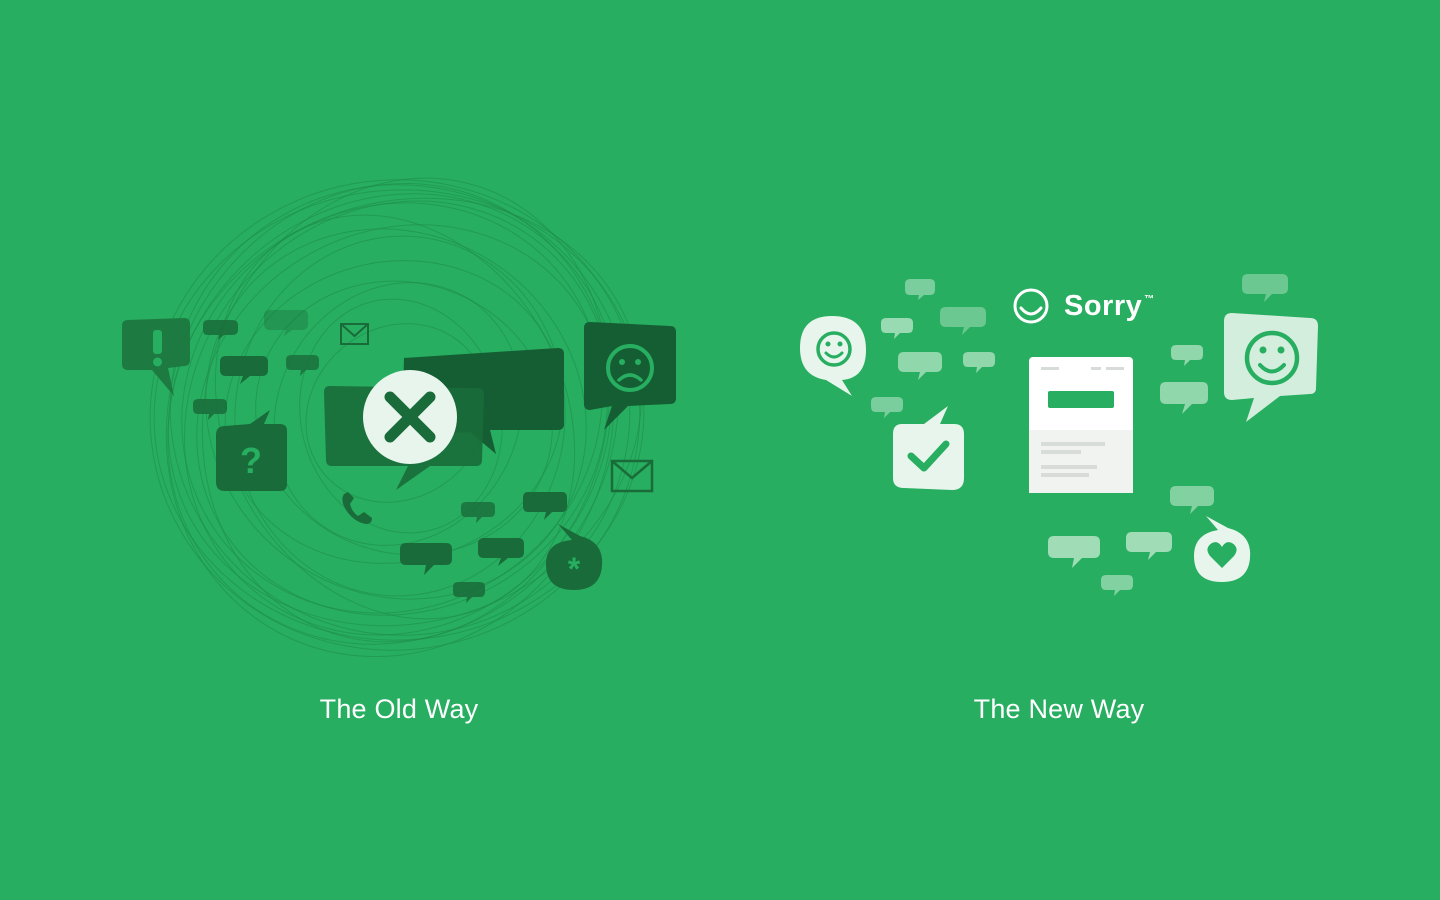 This screenshot has width=1440, height=900. I want to click on heart-bubble-icon, so click(1222, 549).